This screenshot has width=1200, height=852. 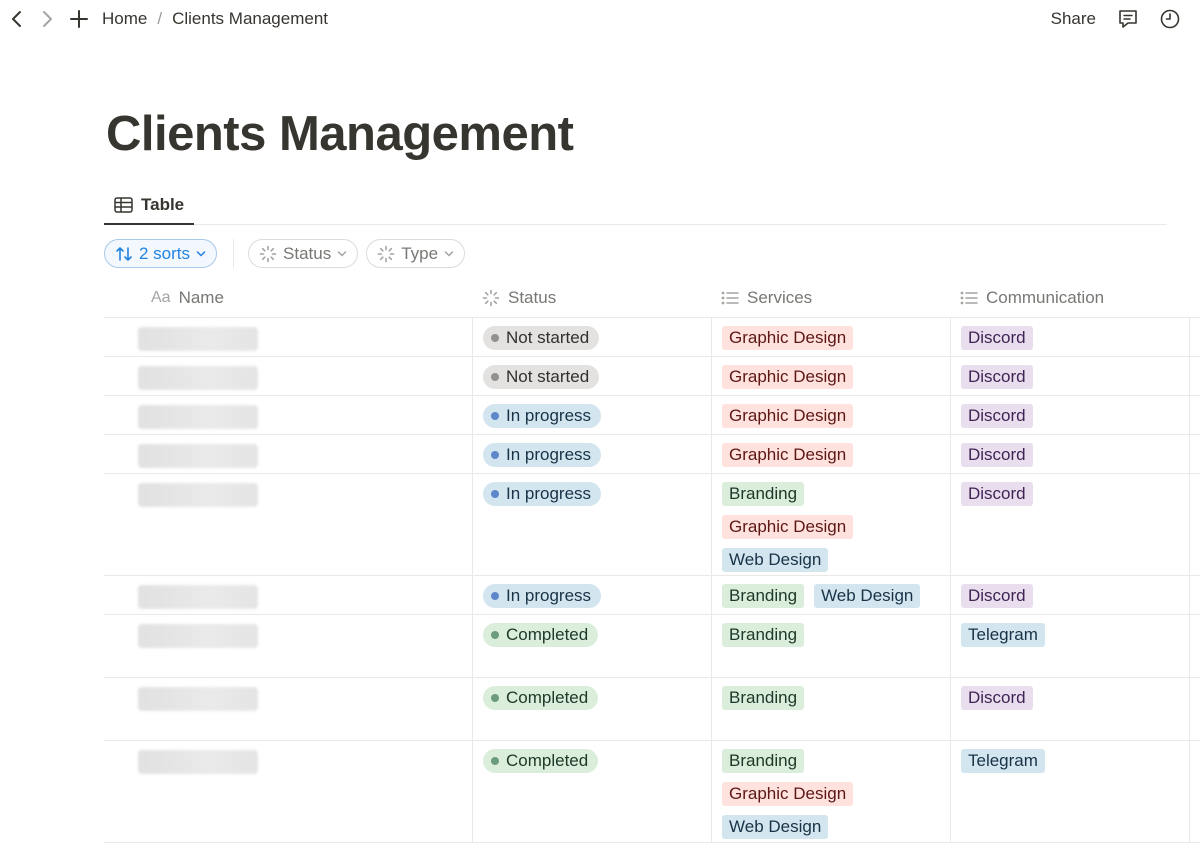 I want to click on status-property-icon, so click(x=268, y=253).